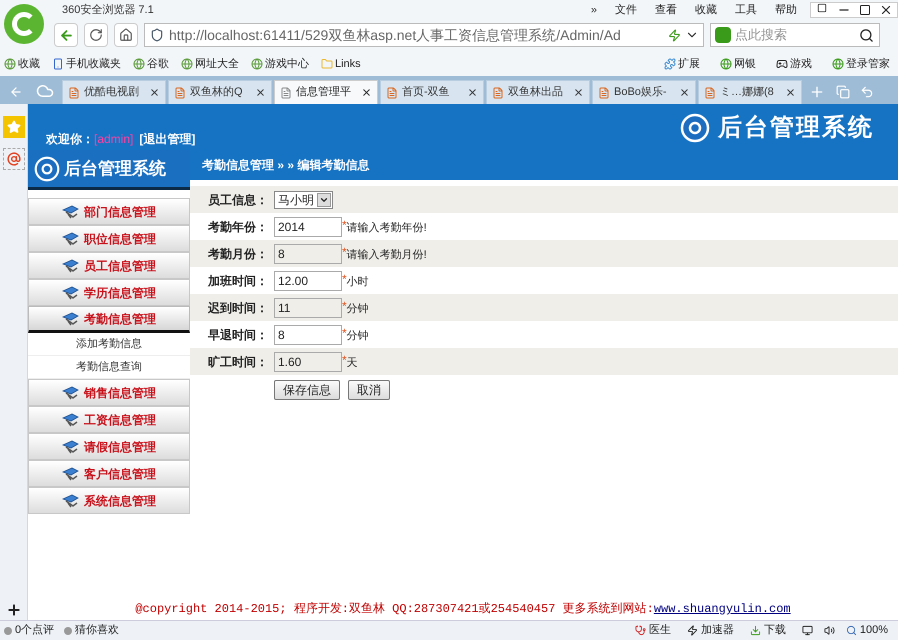 Image resolution: width=898 pixels, height=640 pixels. What do you see at coordinates (109, 473) in the screenshot?
I see `sidebar-menu-item: 客户信息管理` at bounding box center [109, 473].